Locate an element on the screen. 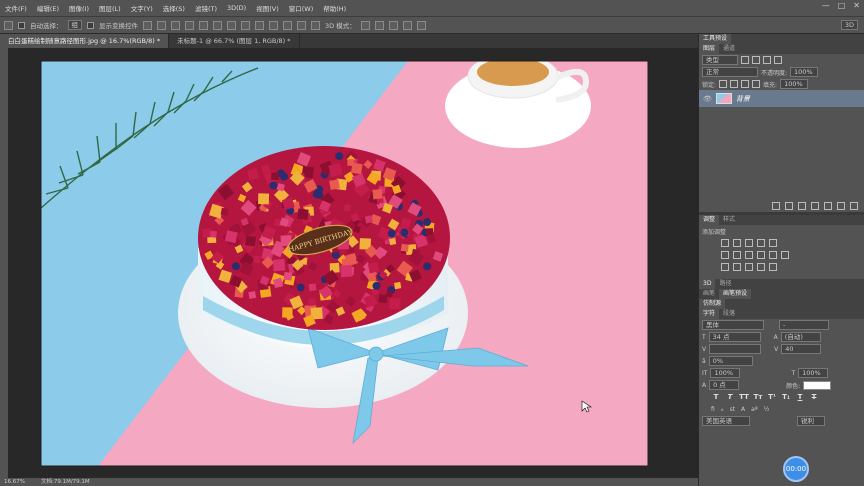  filter-adjust-icon is located at coordinates (756, 60).